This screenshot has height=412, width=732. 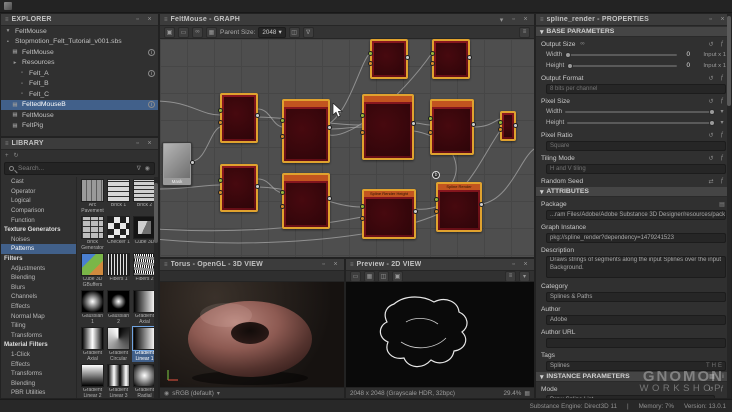 I want to click on options-icon: ▾, so click(x=524, y=276).